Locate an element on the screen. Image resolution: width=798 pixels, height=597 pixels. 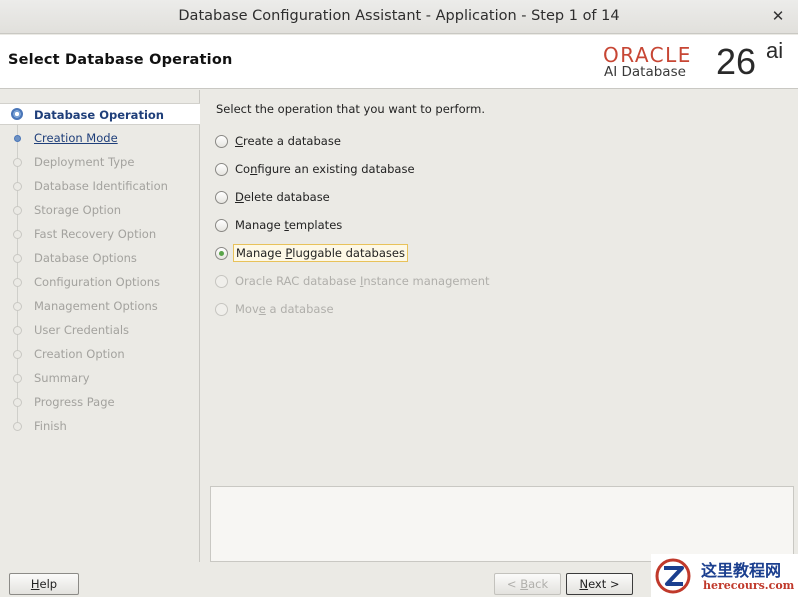
option-label: Move a database is located at coordinates (284, 309).